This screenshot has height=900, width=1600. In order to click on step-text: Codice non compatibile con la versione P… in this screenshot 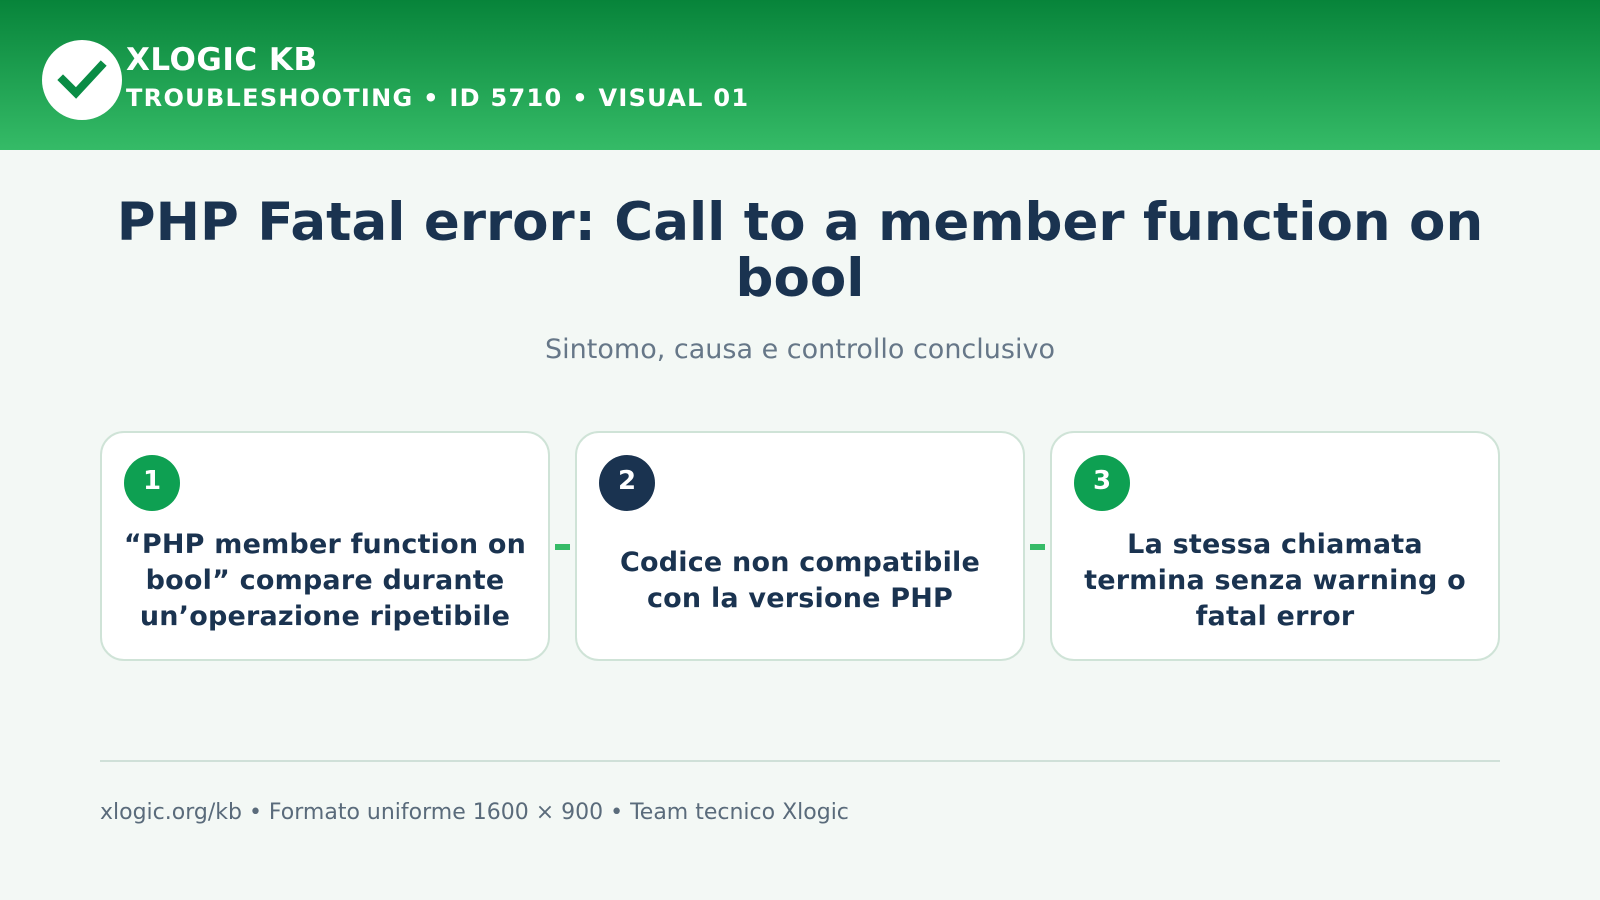, I will do `click(799, 580)`.